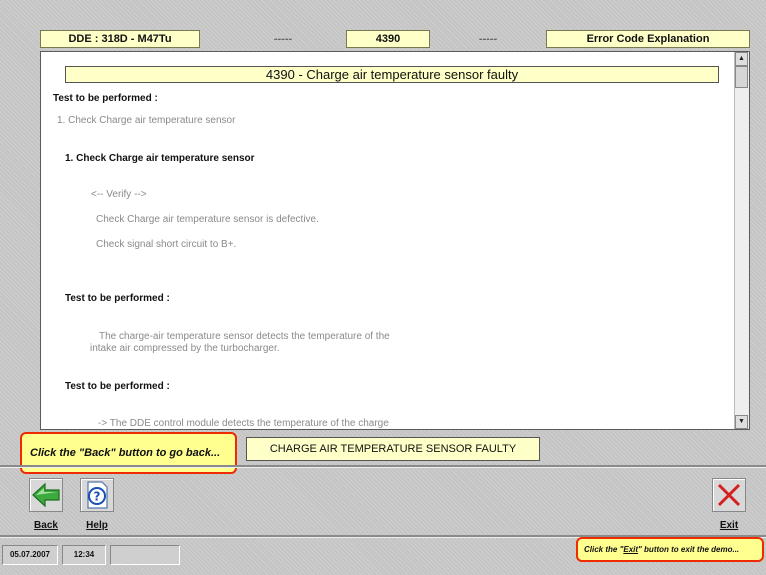  What do you see at coordinates (46, 525) in the screenshot?
I see `back-button-label: Back` at bounding box center [46, 525].